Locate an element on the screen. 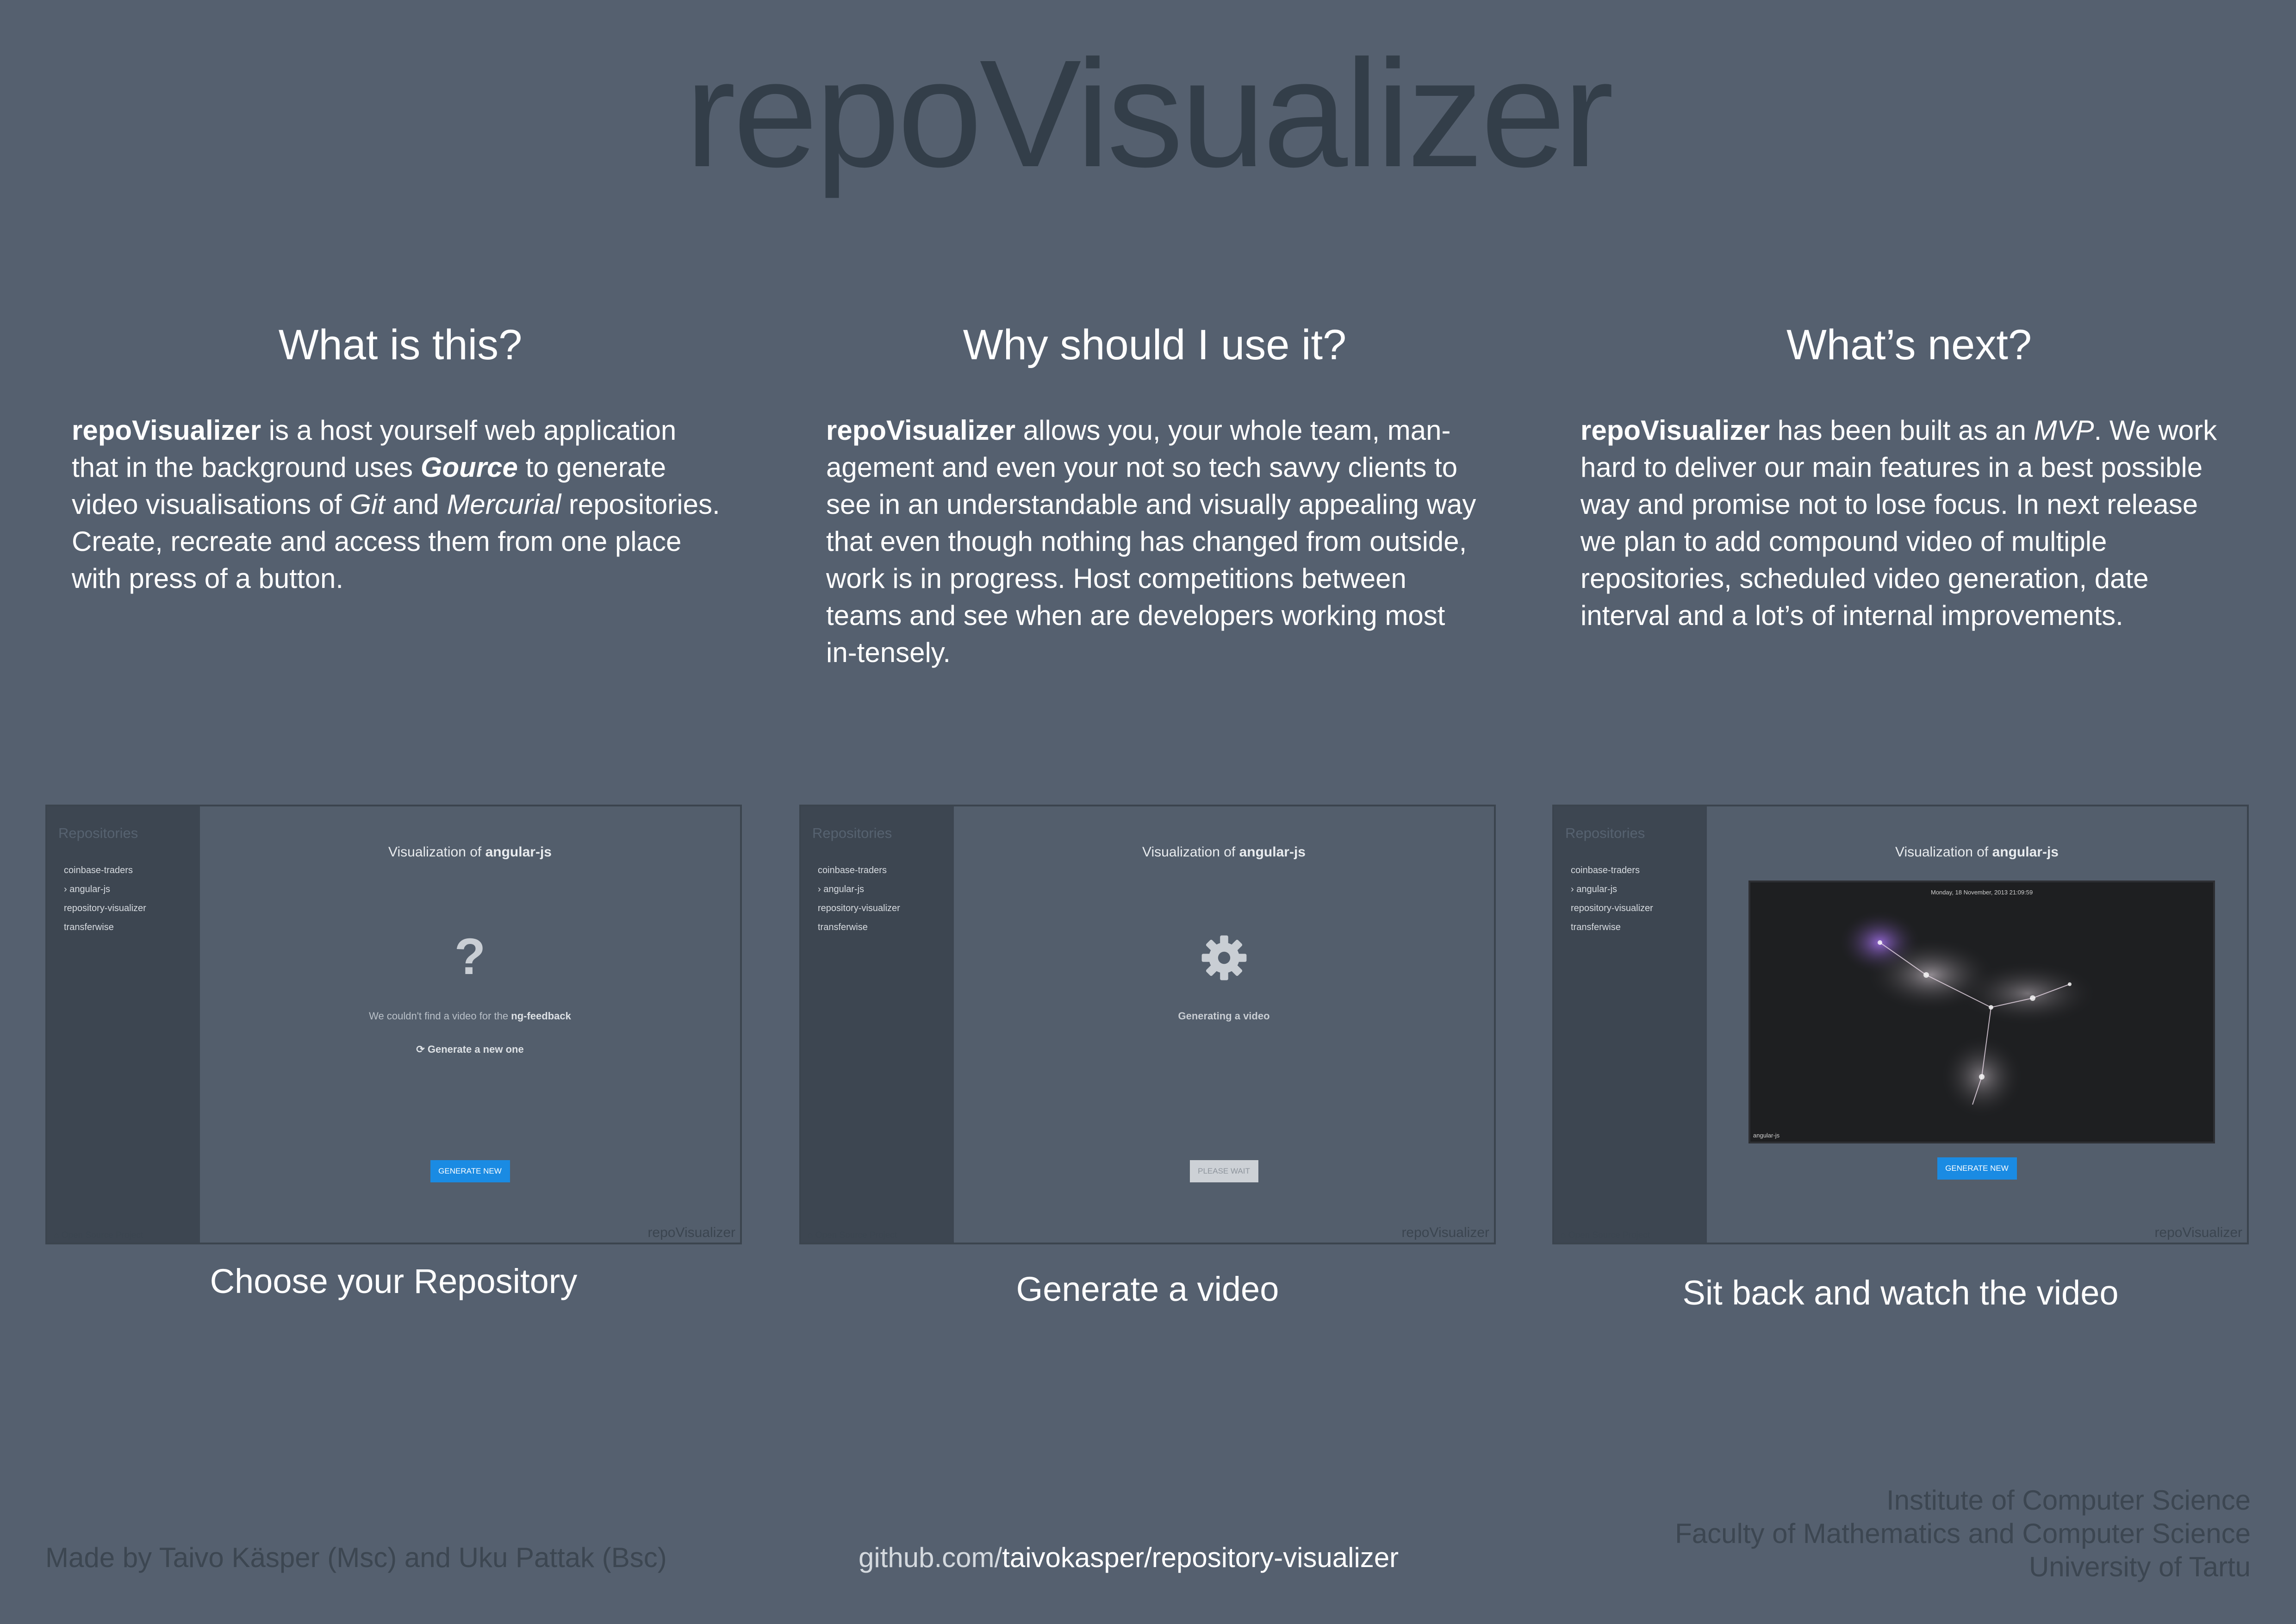  caption-watch-video: Sit back and watch the video is located at coordinates (1900, 1293).